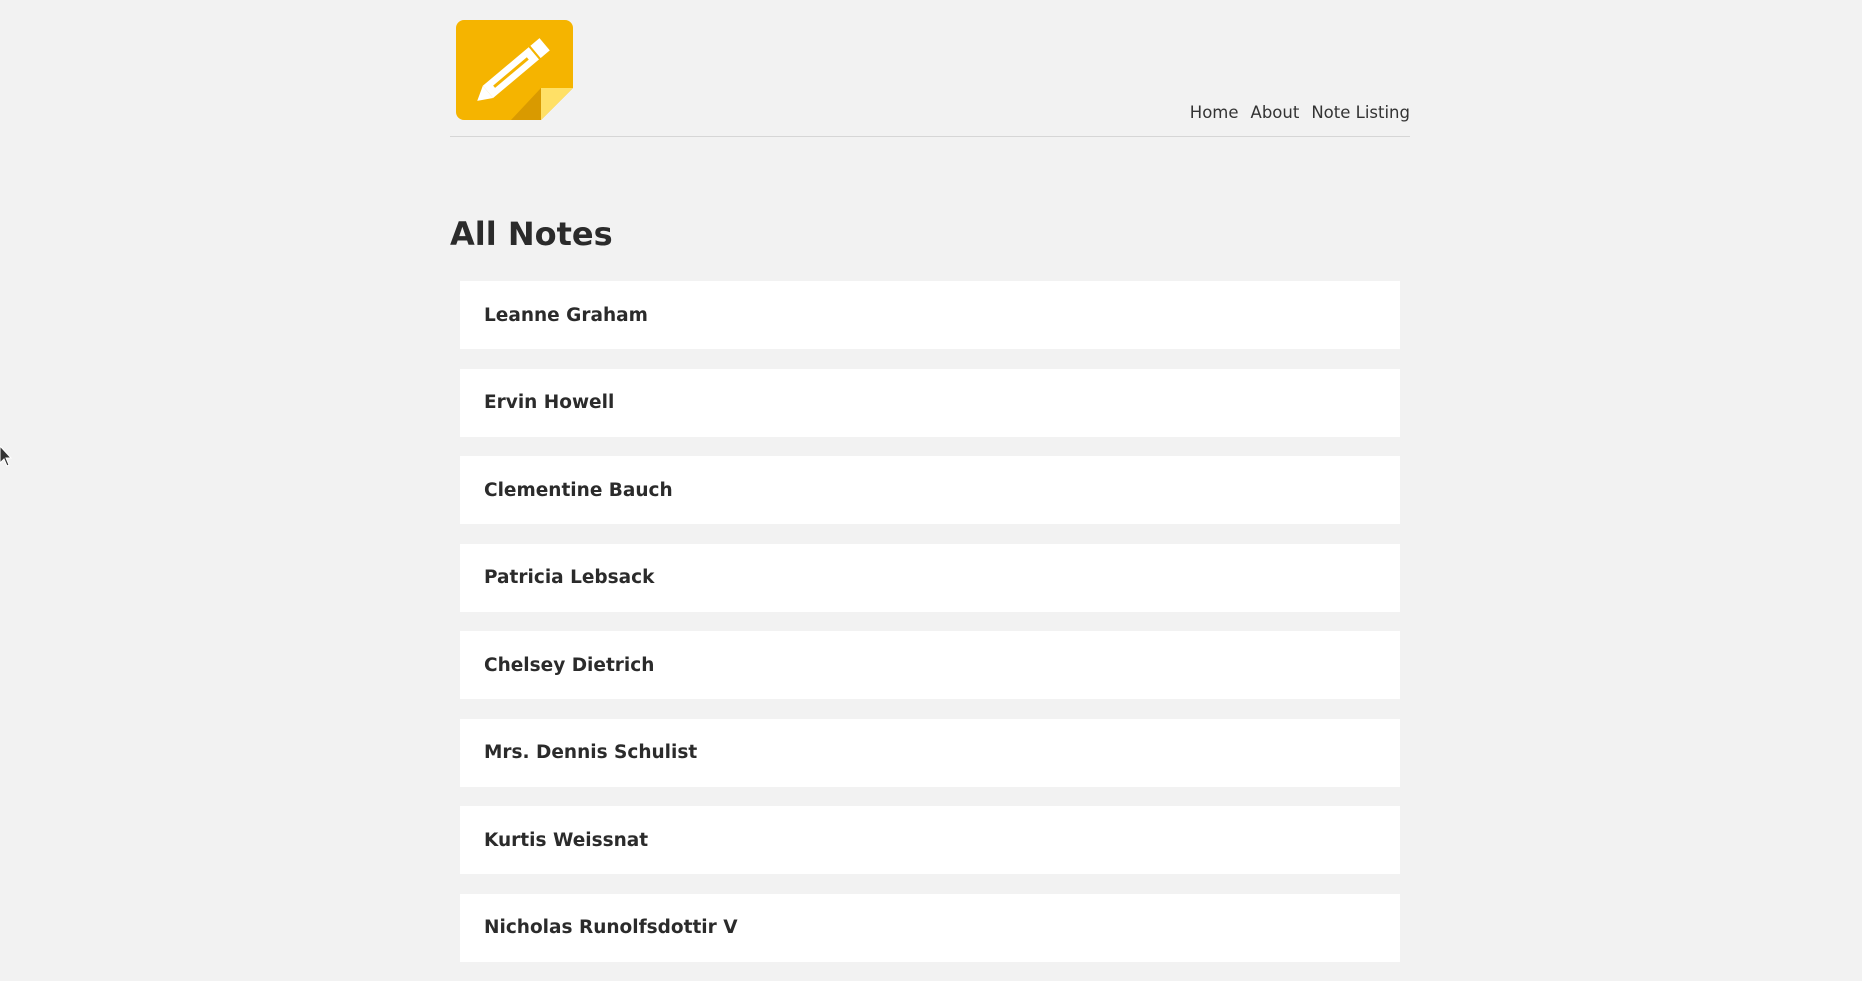  Describe the element at coordinates (930, 490) in the screenshot. I see `note-item: Clementine Bauch` at that location.